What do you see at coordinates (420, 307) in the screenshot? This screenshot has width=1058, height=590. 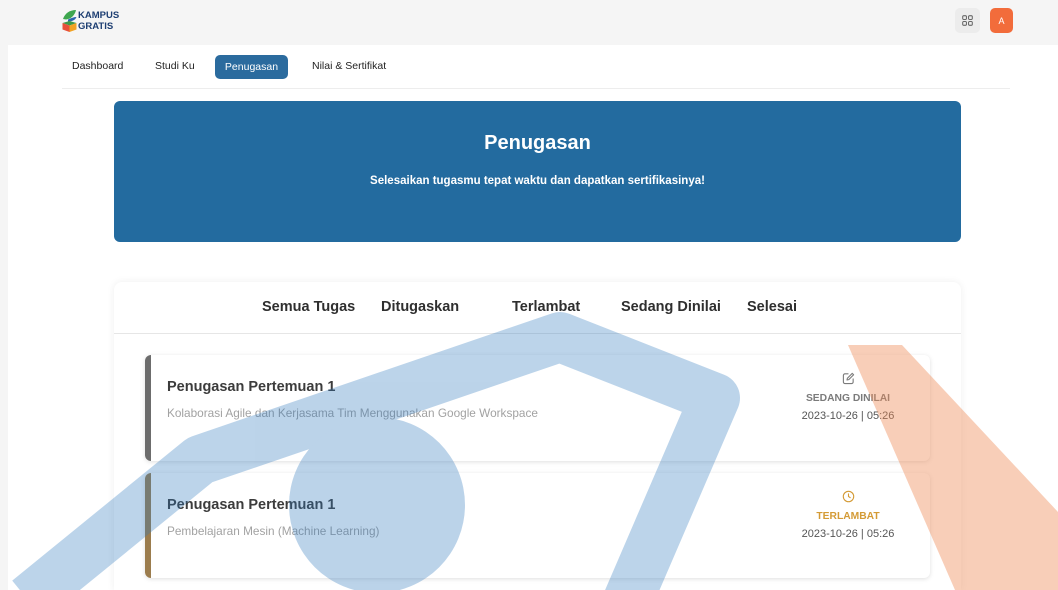 I see `tab-ditugaskan: Ditugaskan` at bounding box center [420, 307].